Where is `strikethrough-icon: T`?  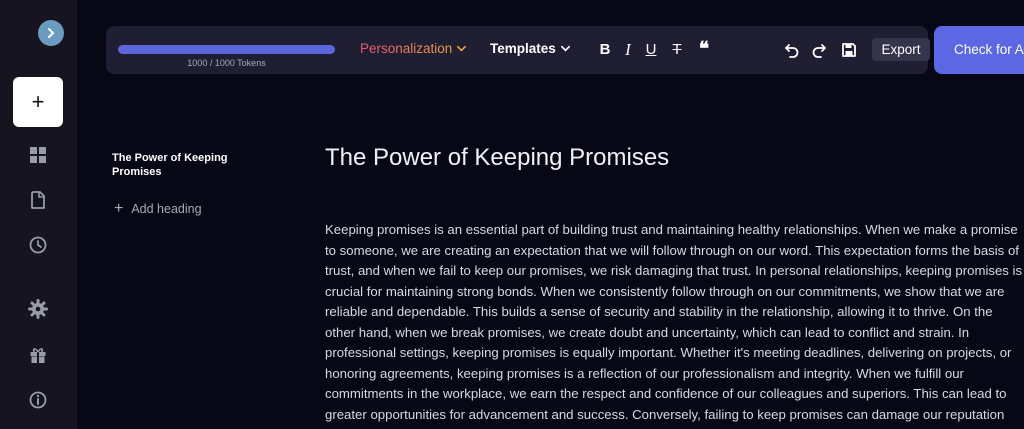
strikethrough-icon: T is located at coordinates (677, 49).